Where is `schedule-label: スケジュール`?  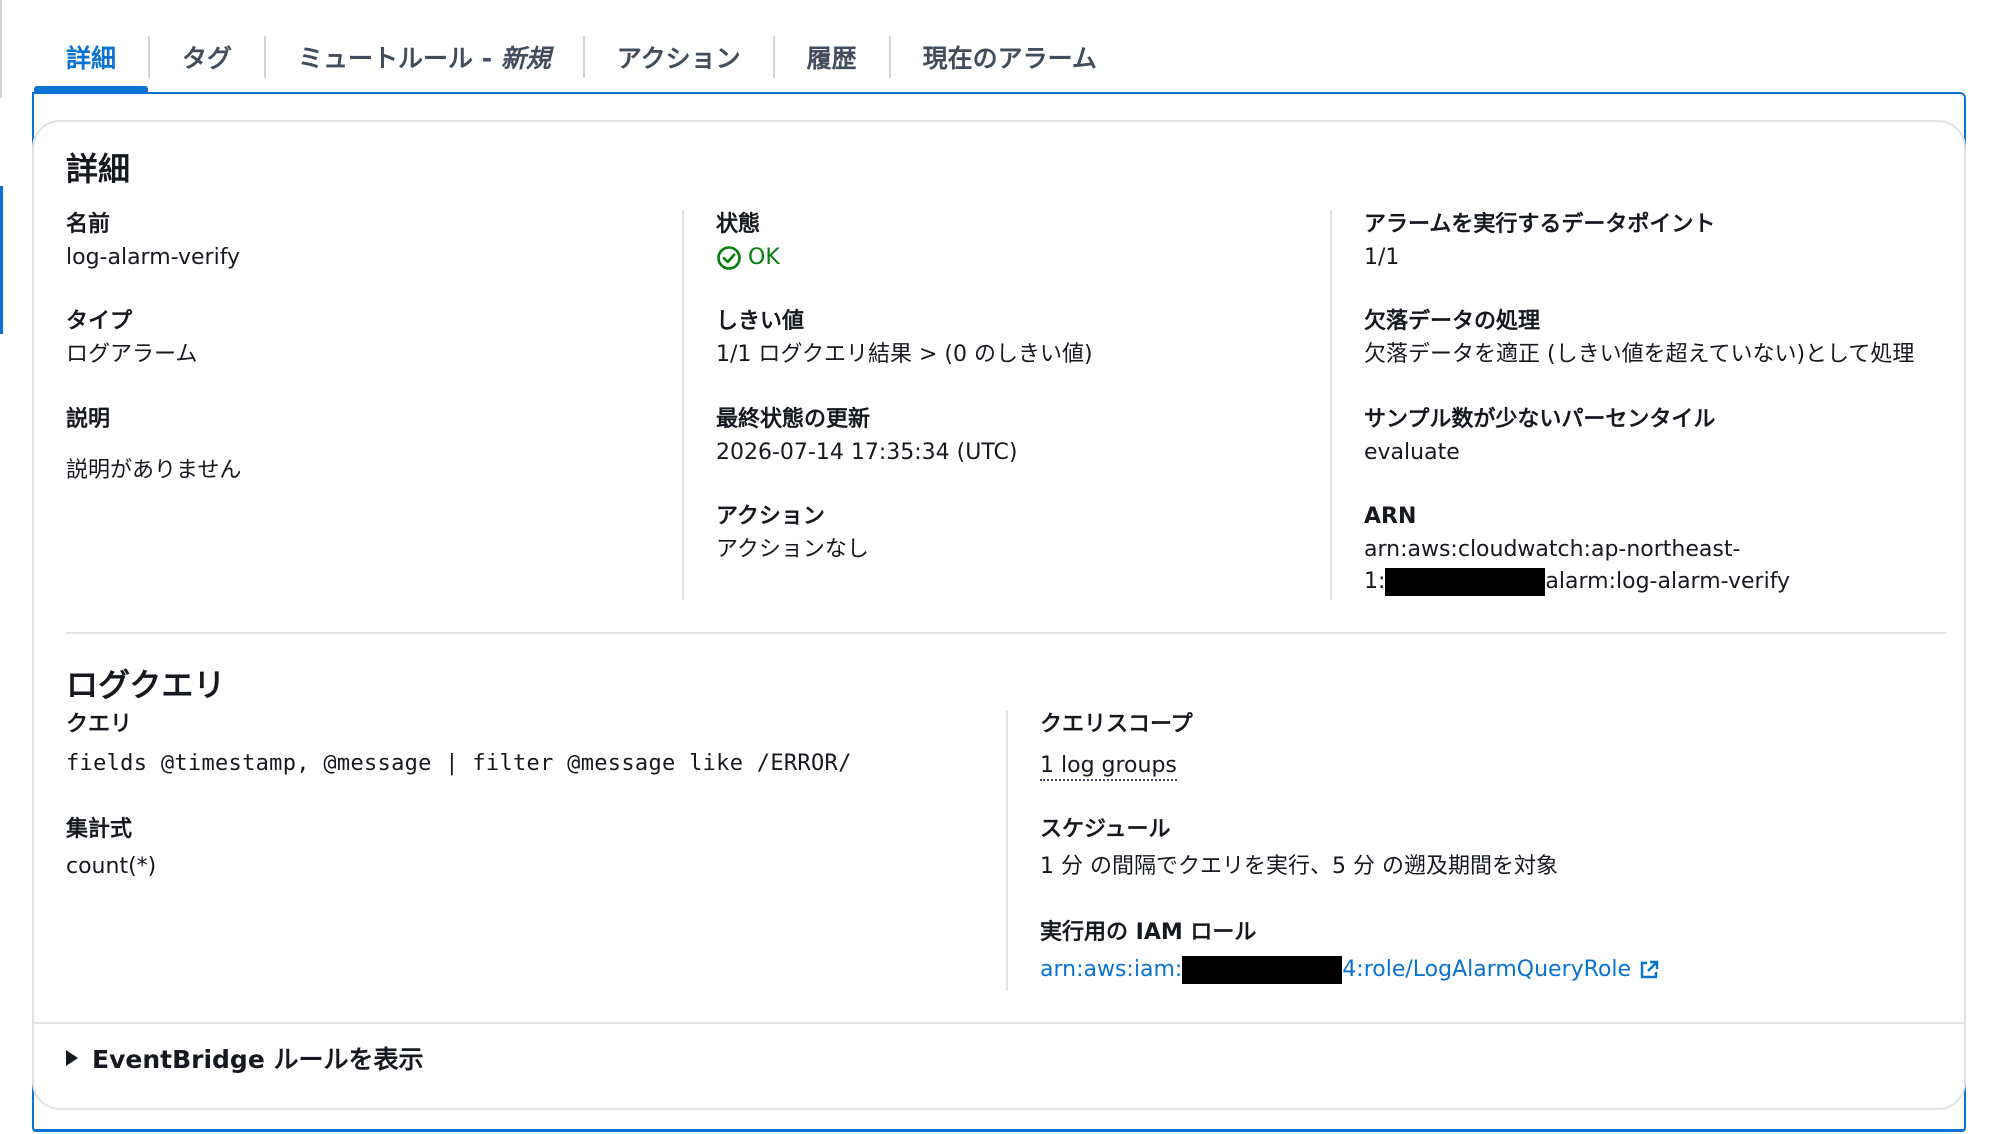 schedule-label: スケジュール is located at coordinates (1105, 829).